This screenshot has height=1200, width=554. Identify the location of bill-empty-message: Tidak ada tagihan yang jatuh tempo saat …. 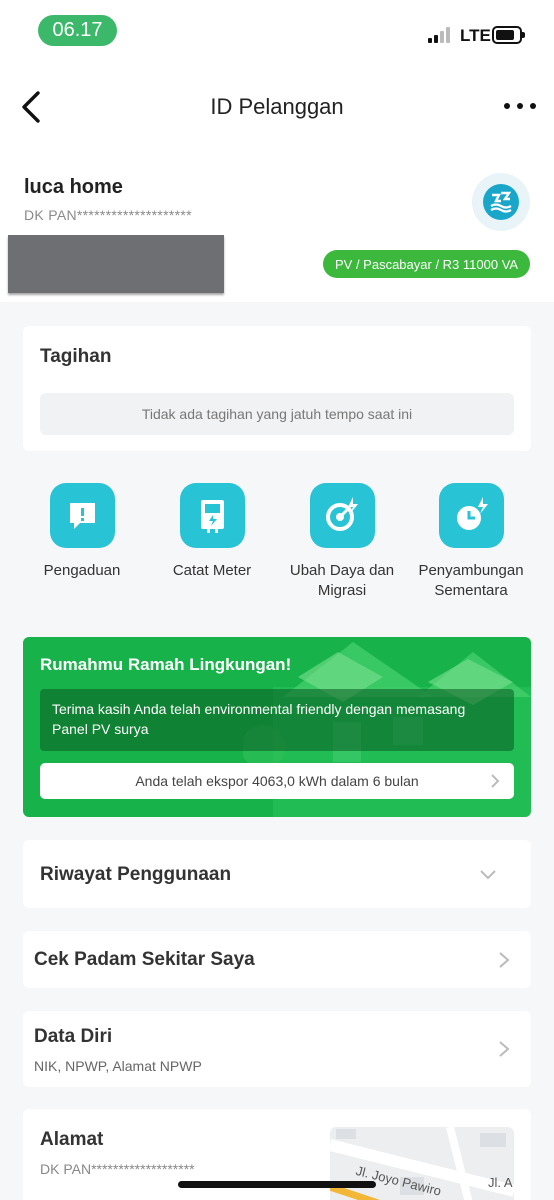
(277, 414).